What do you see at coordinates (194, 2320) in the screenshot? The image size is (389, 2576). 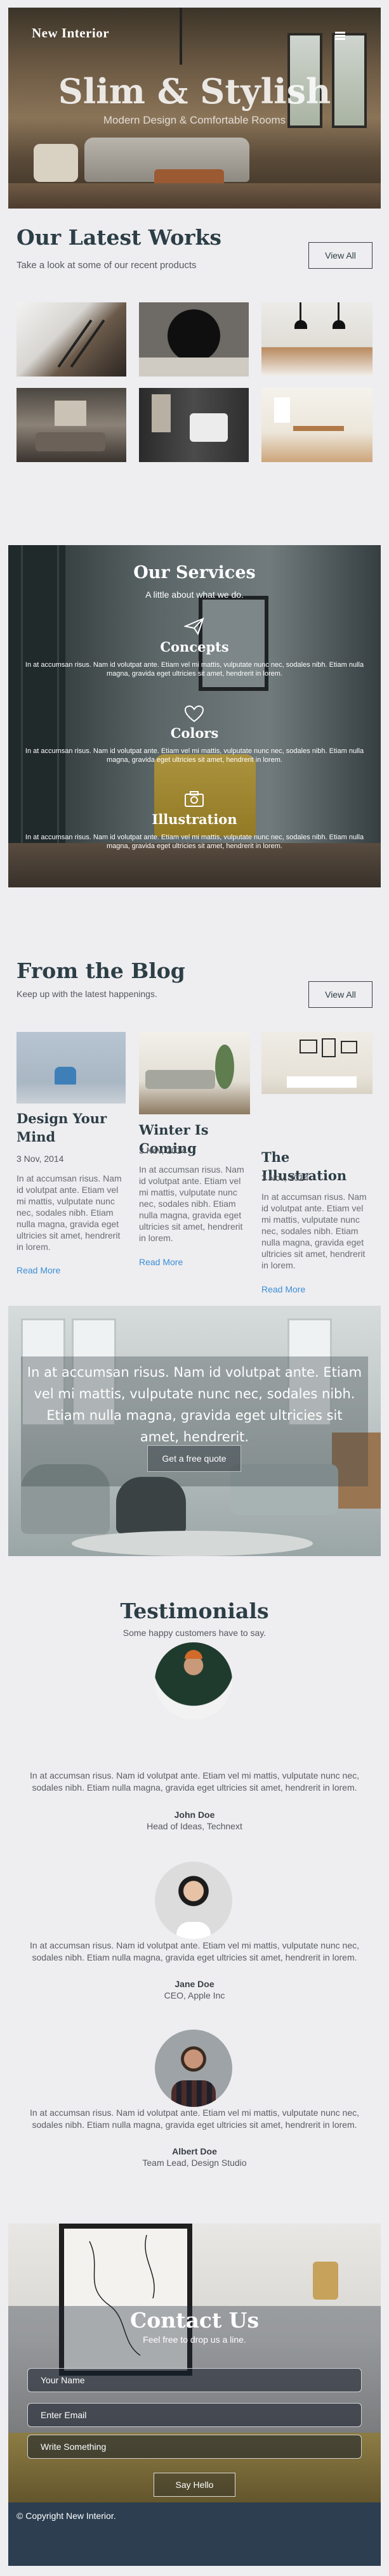 I see `contact-title: Contact Us` at bounding box center [194, 2320].